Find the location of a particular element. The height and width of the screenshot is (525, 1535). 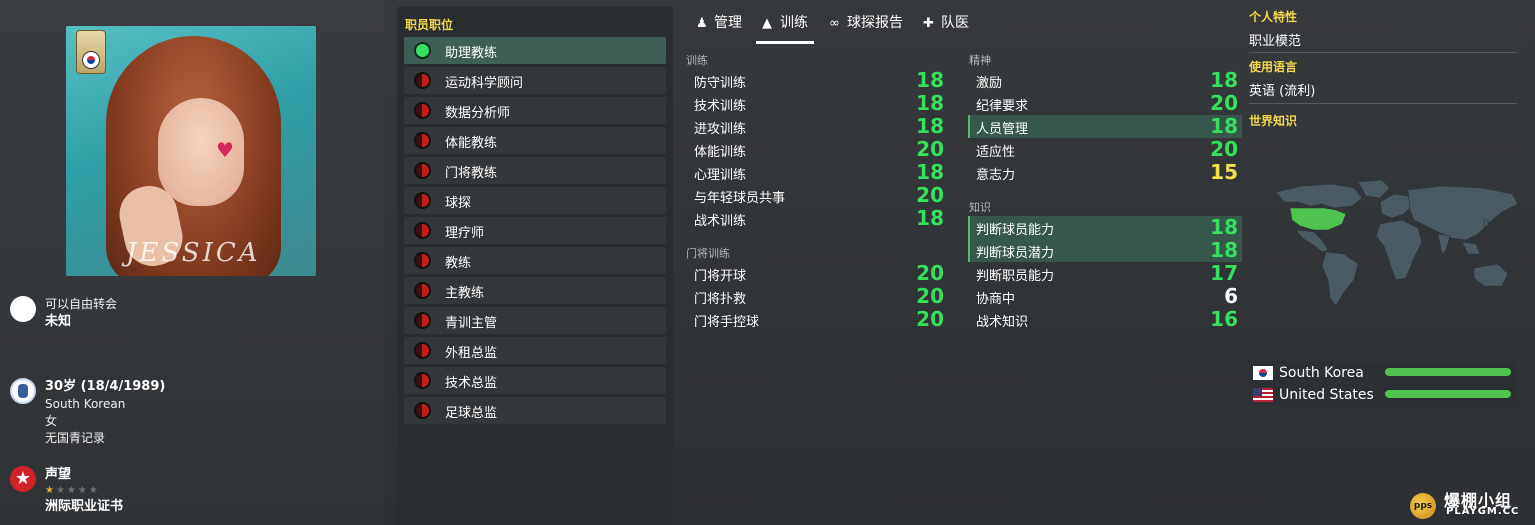

tab-scout-report: ∞ 球探报告 is located at coordinates (866, 28).